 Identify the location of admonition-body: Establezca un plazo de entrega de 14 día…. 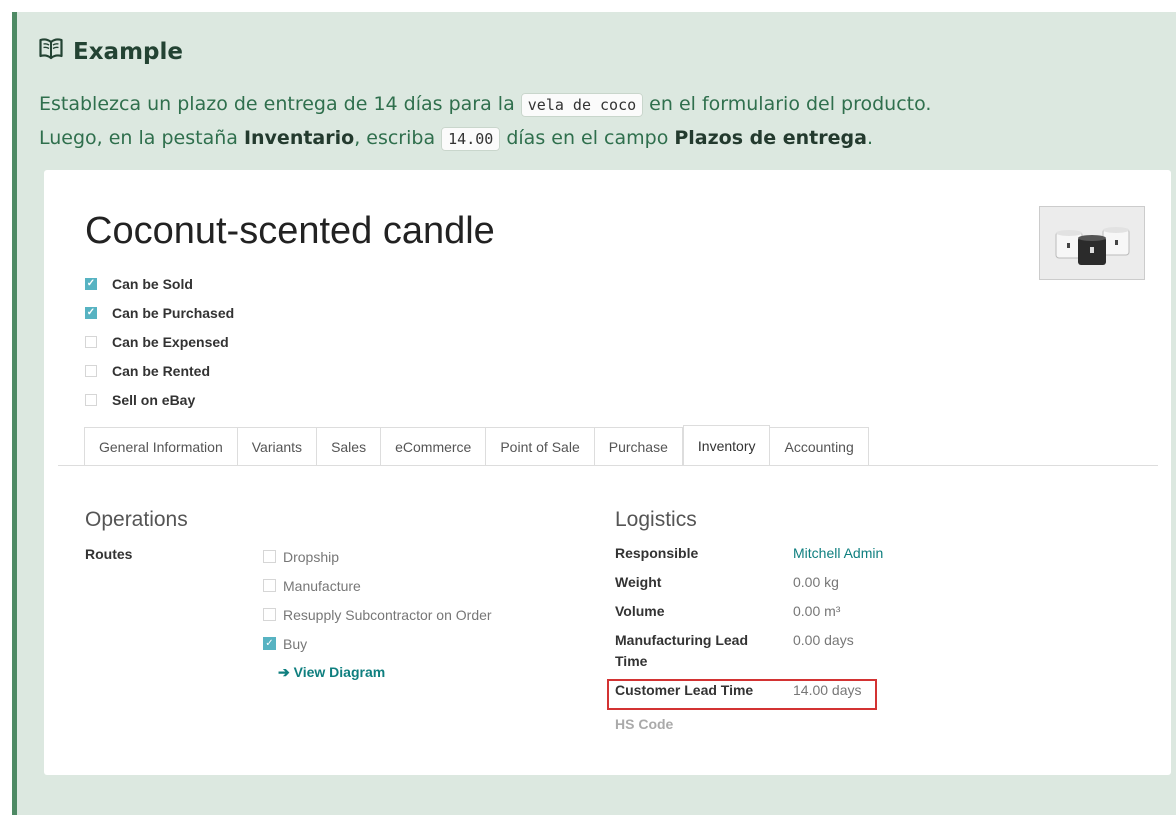
(599, 122).